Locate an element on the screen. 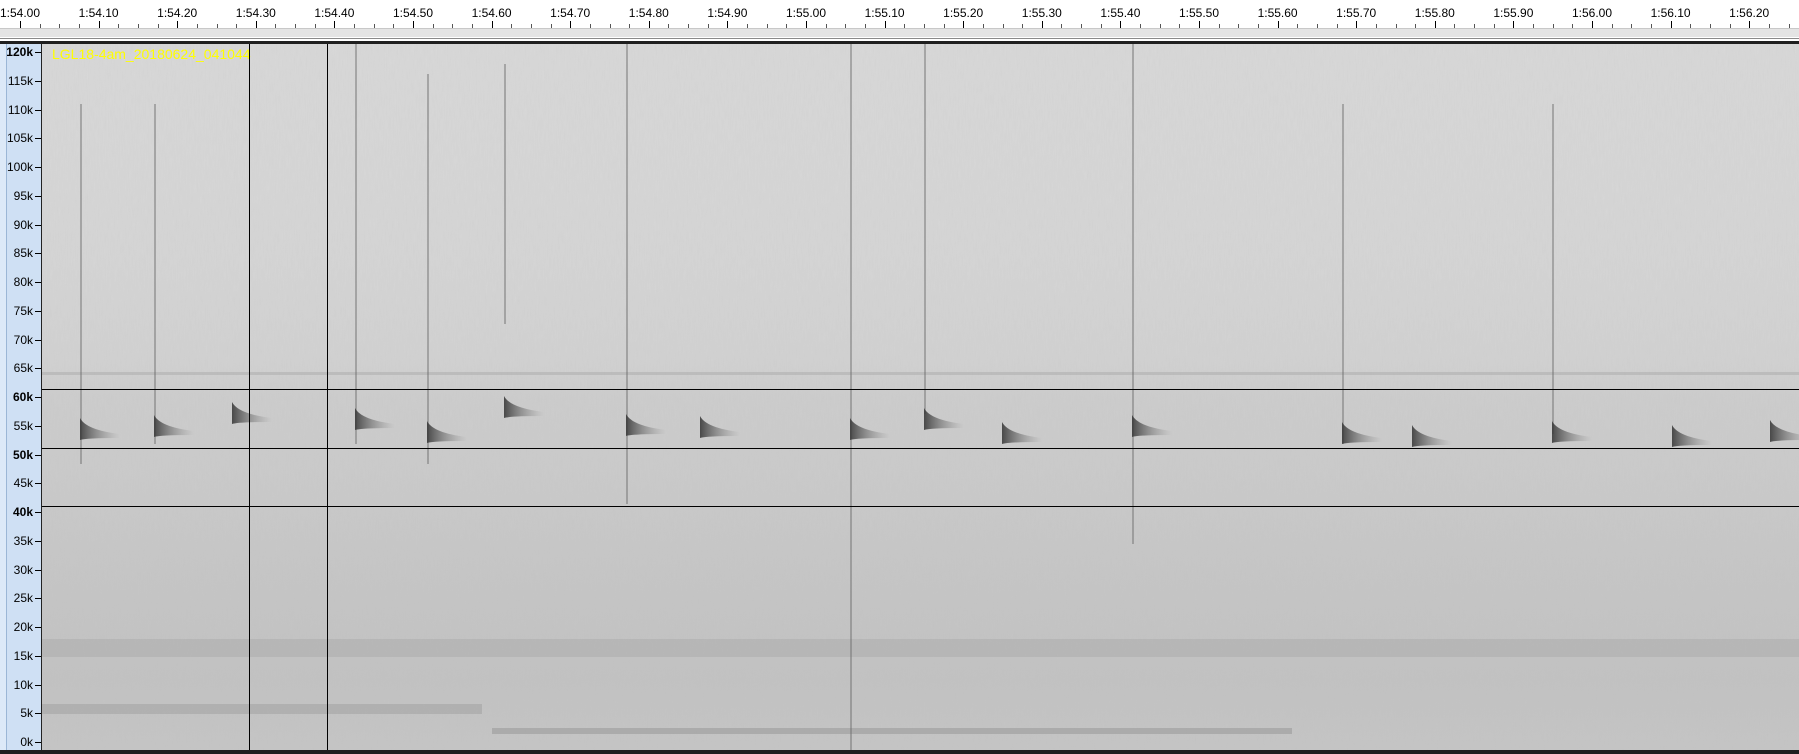 The height and width of the screenshot is (754, 1799). track-bottom-border is located at coordinates (899, 752).